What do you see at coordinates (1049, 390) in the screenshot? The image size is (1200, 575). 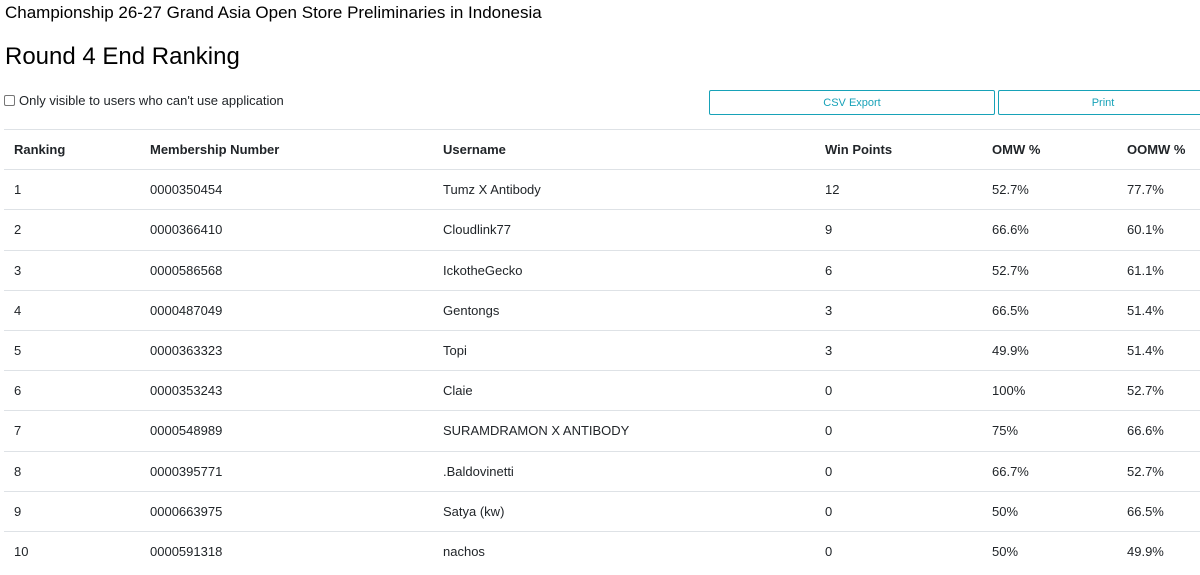 I see `cell-omw: 100%` at bounding box center [1049, 390].